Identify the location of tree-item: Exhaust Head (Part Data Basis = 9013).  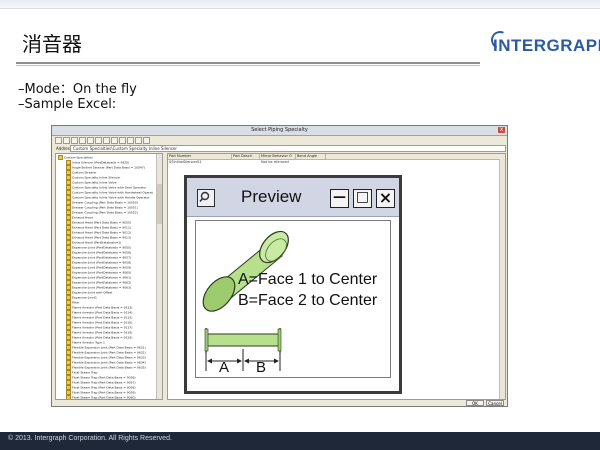
(99, 237).